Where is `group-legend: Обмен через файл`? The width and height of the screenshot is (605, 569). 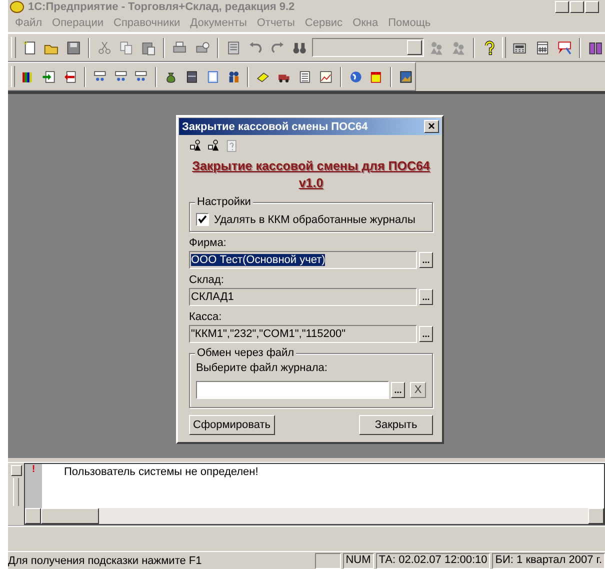
group-legend: Обмен через файл is located at coordinates (245, 353).